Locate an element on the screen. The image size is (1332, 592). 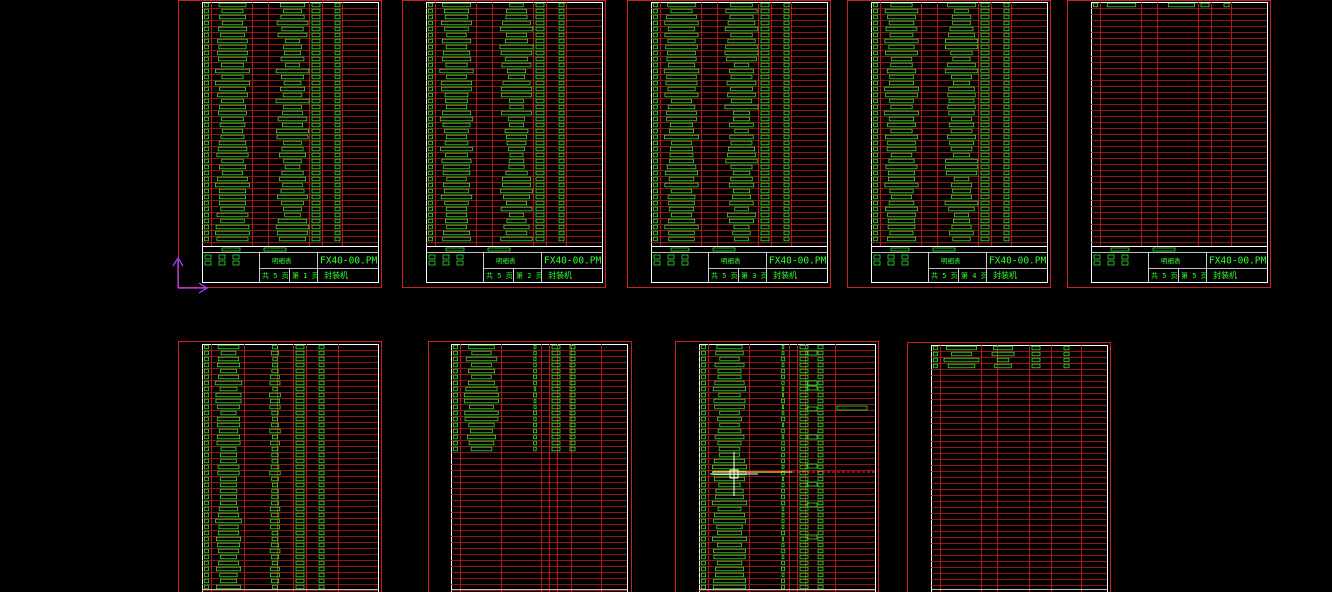
title-block: 明细表 FX40-00.PM 共 5 页第 1 页封装机 is located at coordinates (290, 264).